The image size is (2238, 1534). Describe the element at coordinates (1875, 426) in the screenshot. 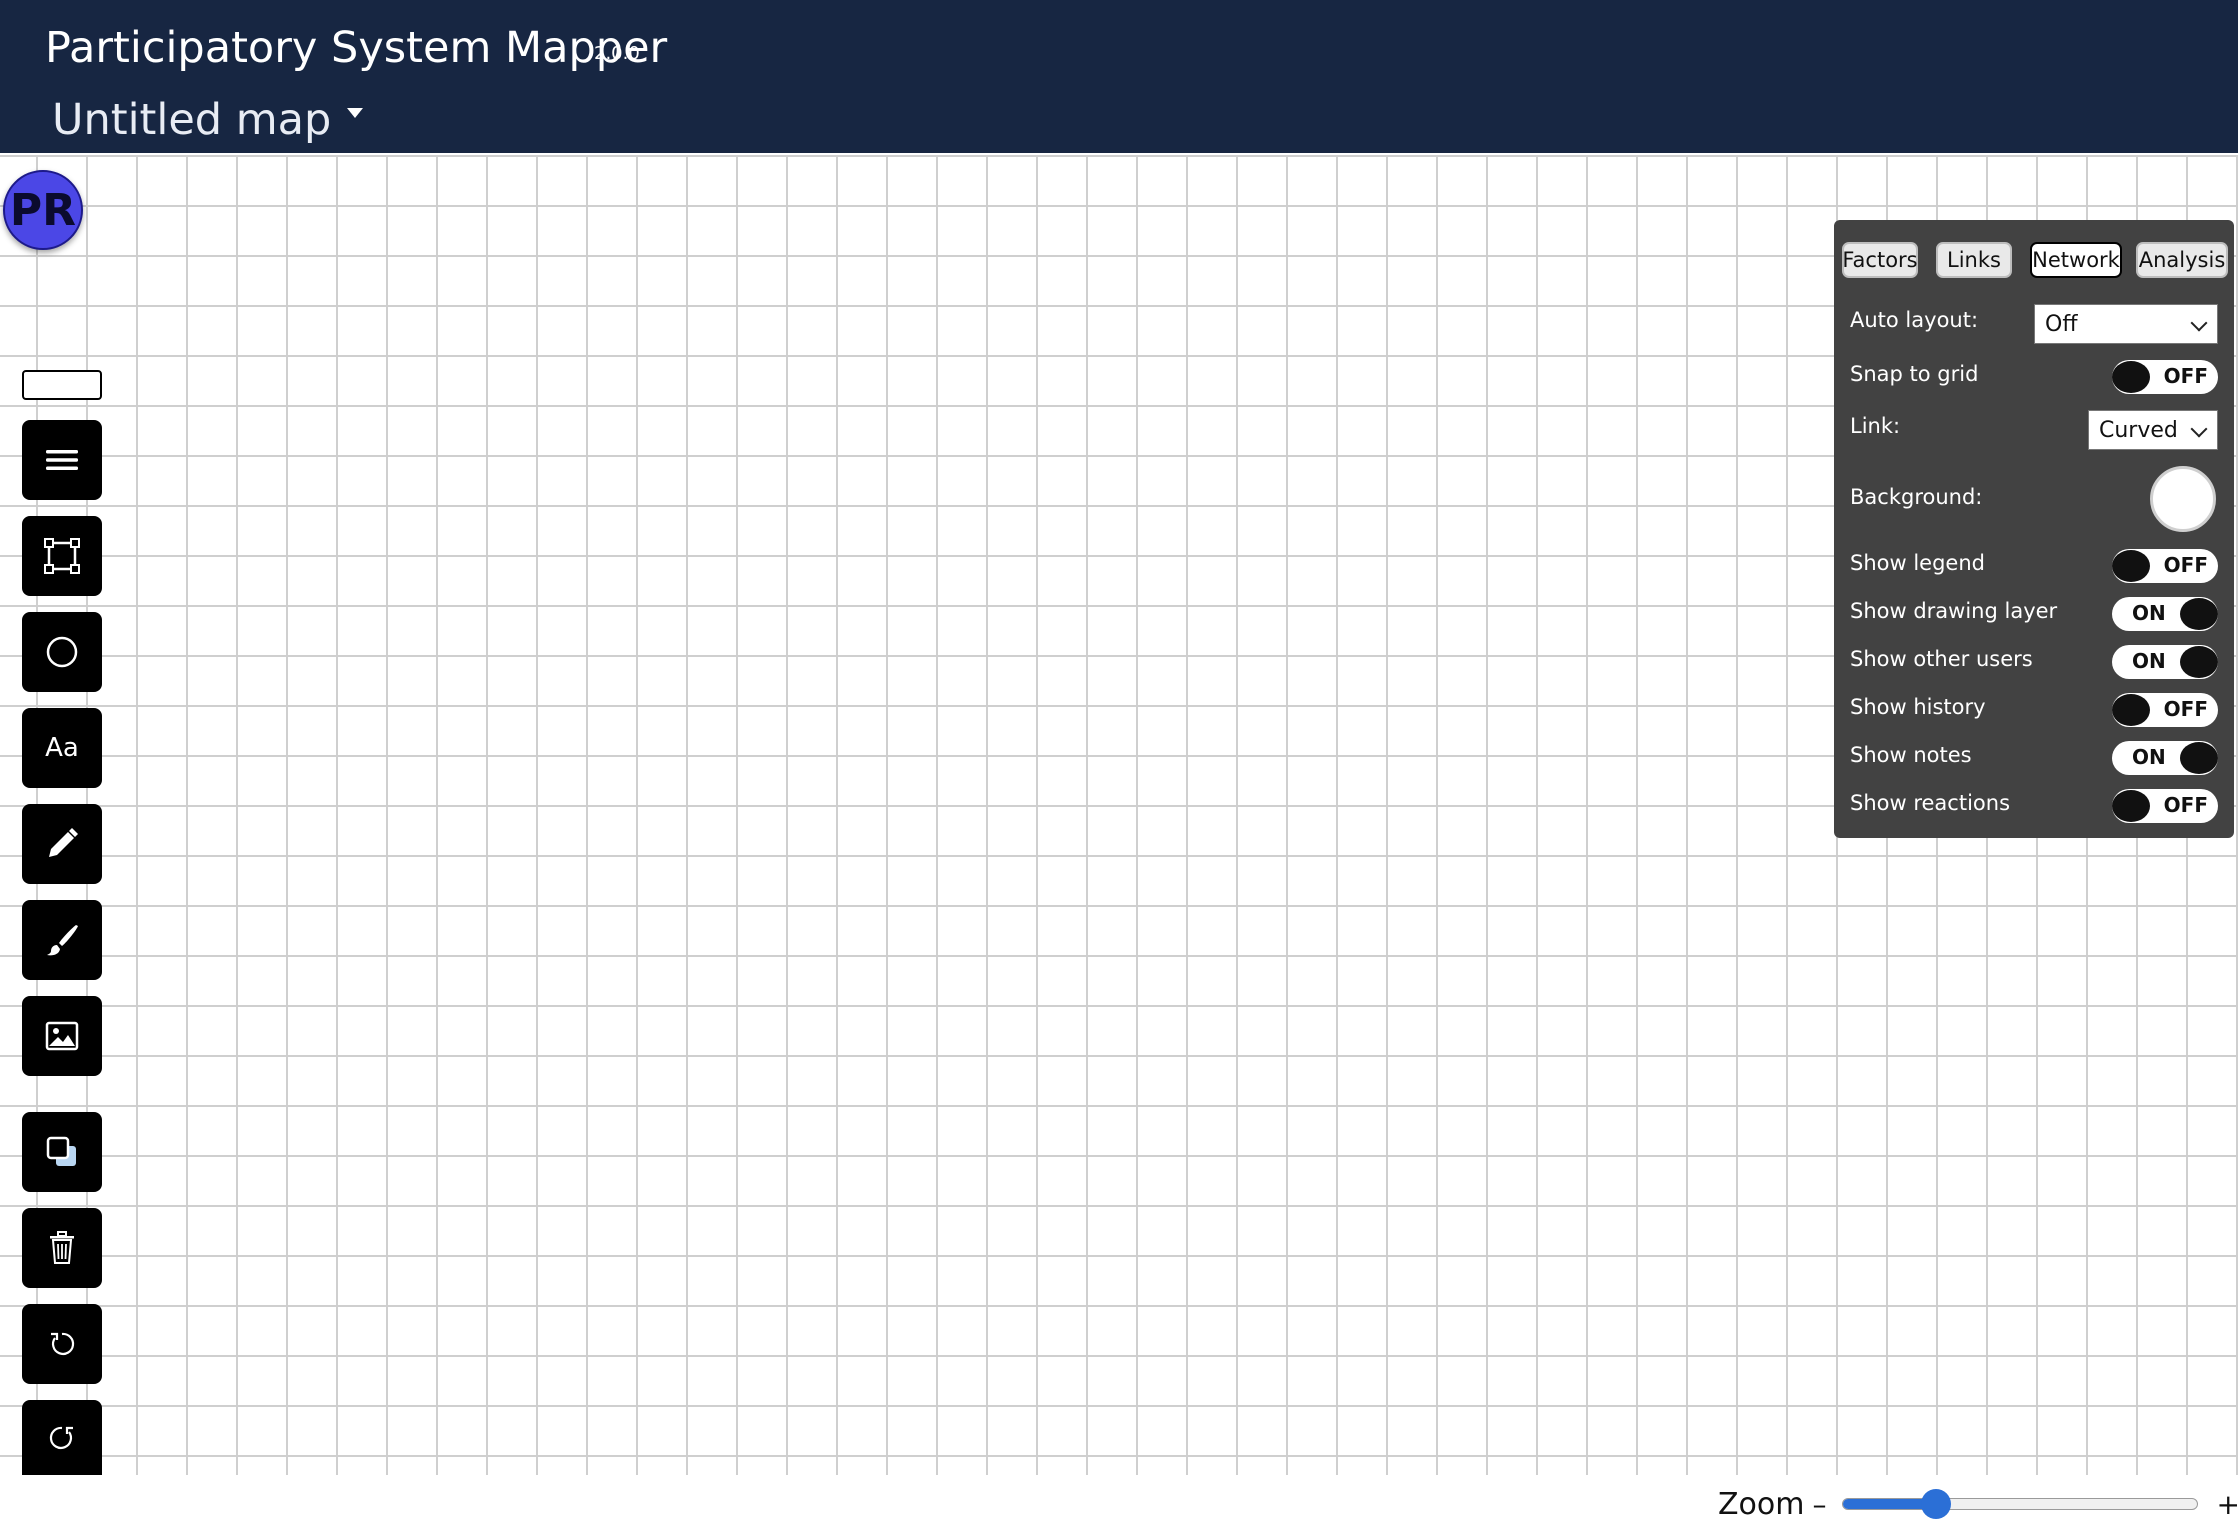

I see `link-label: Link:` at that location.